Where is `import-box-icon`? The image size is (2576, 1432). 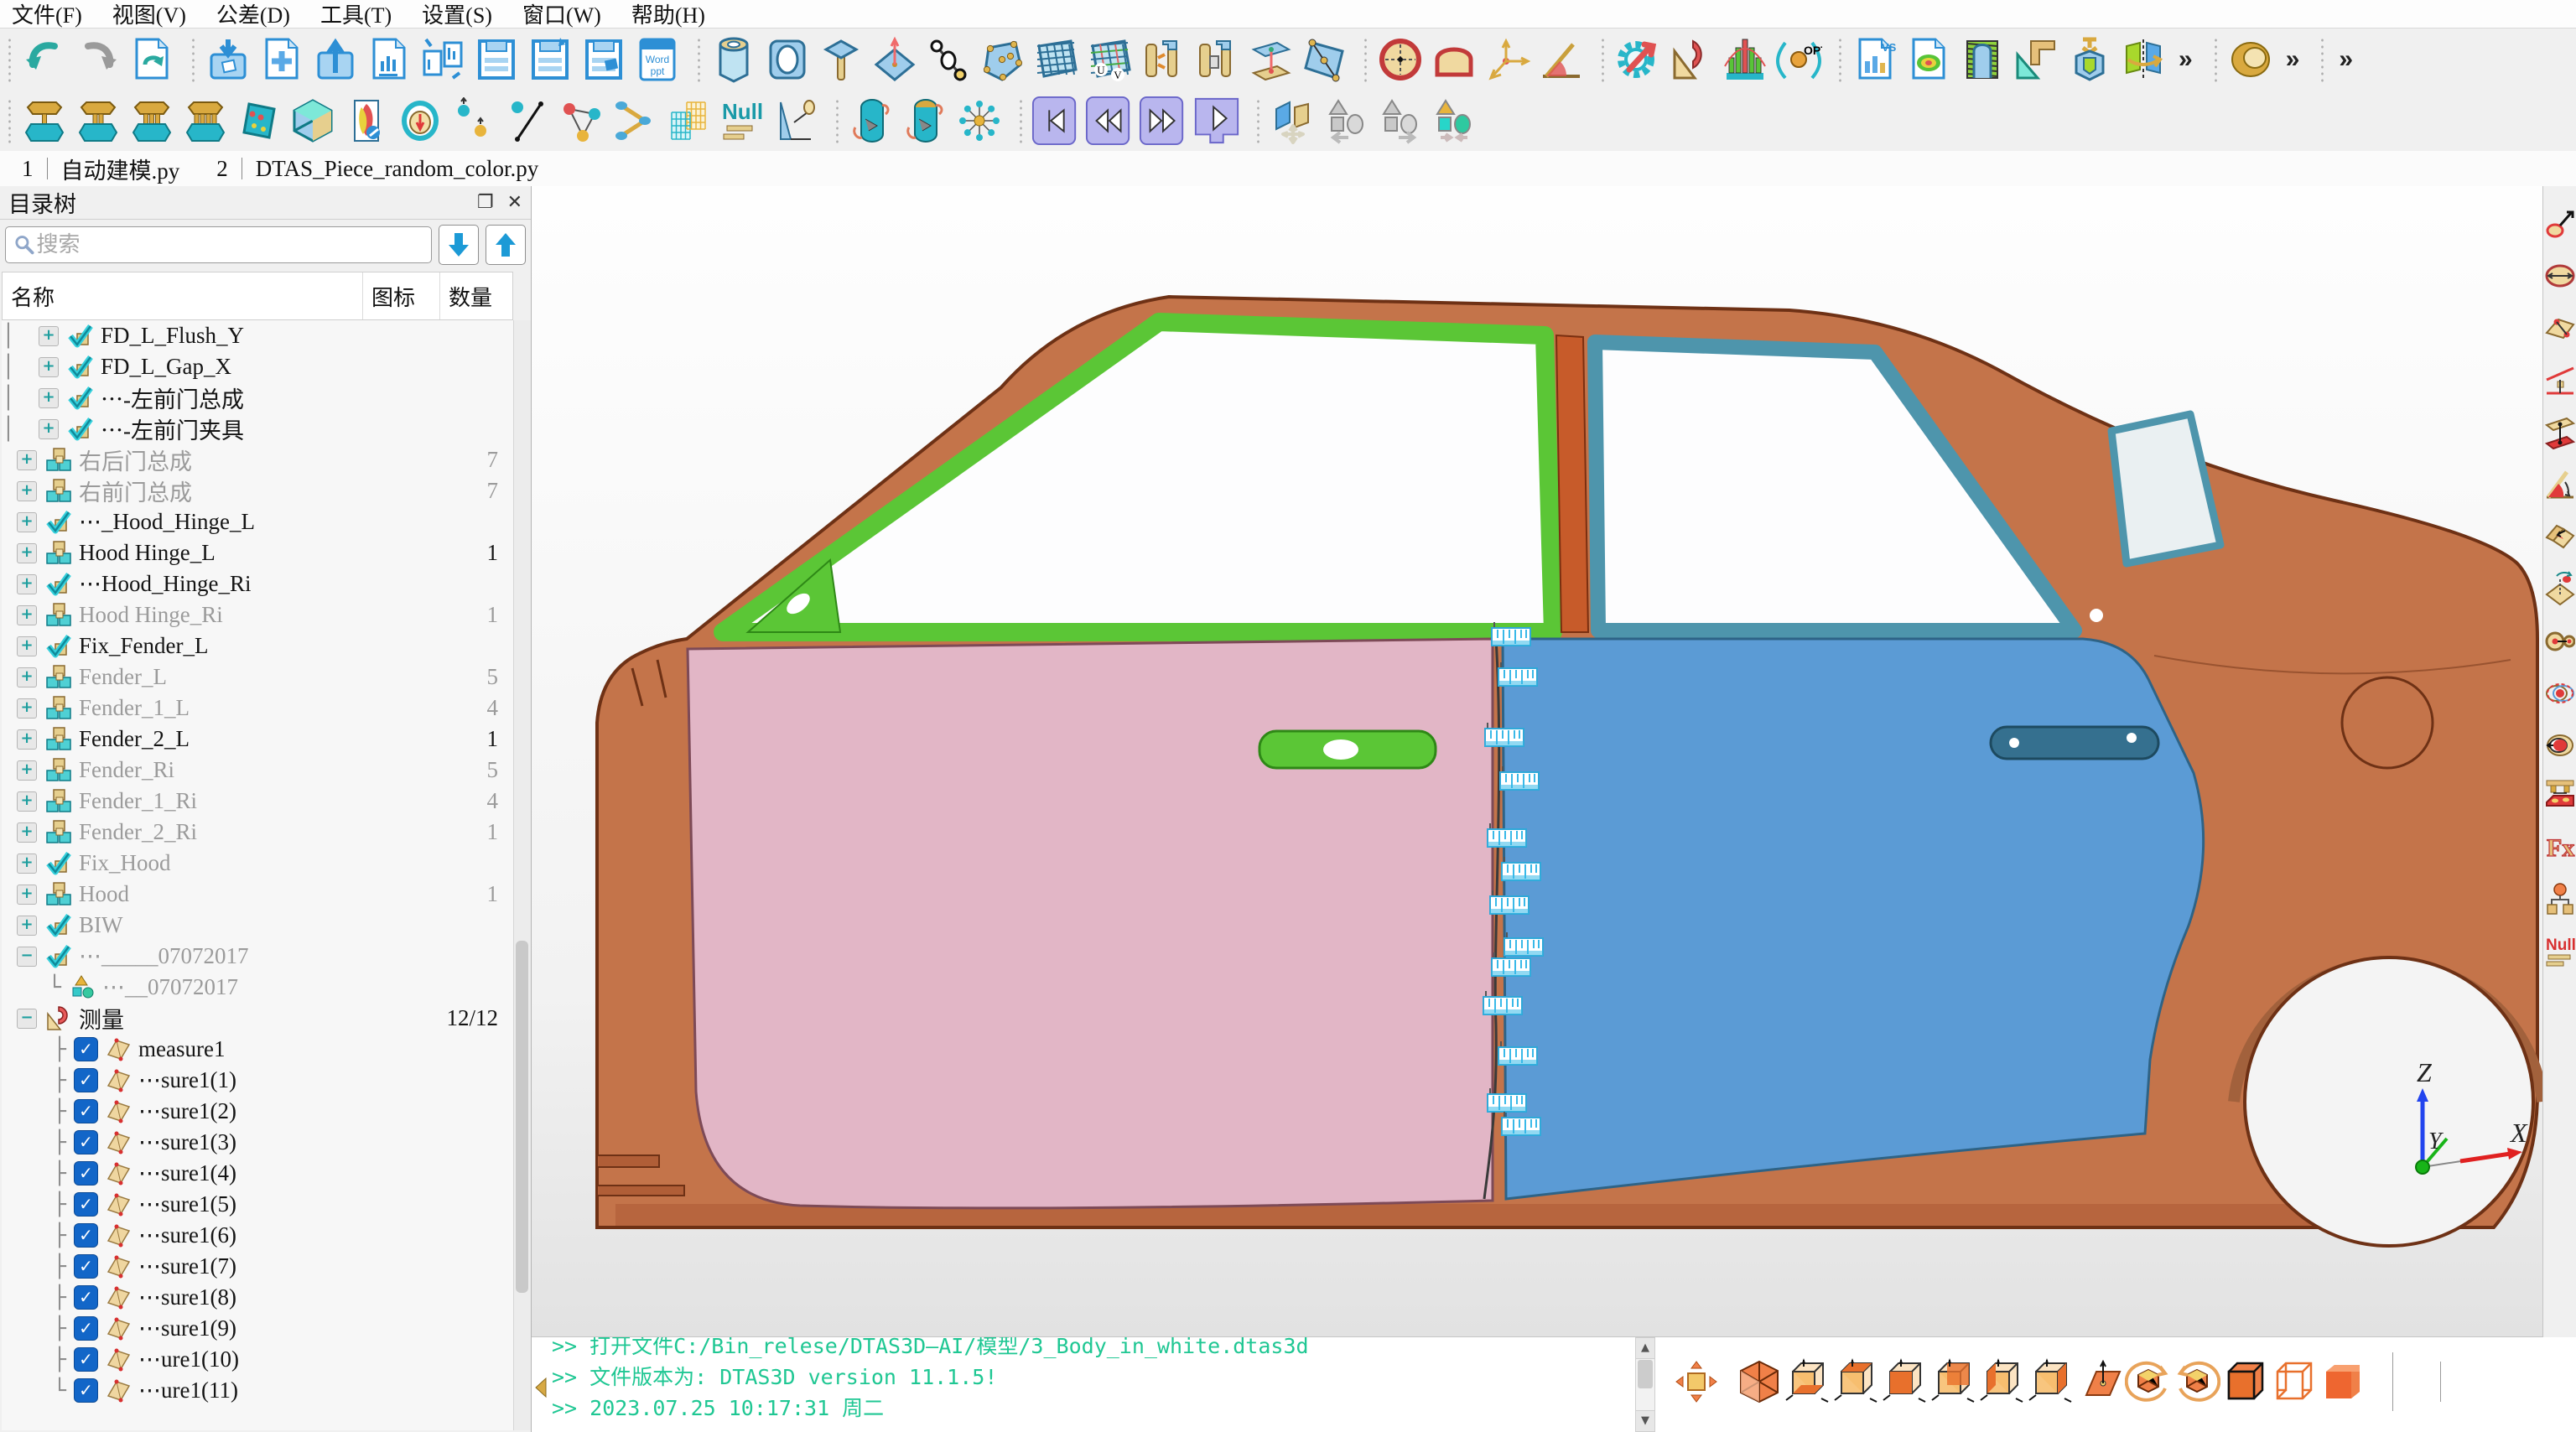 import-box-icon is located at coordinates (228, 59).